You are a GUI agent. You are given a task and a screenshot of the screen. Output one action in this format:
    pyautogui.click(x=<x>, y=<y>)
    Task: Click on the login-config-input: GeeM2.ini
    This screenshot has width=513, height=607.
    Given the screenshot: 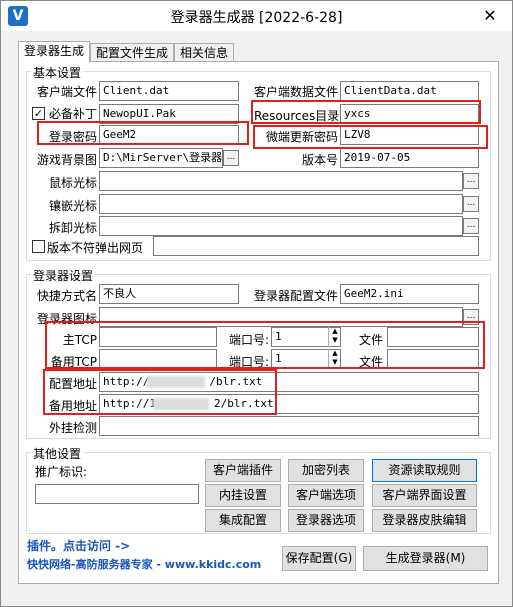 What is the action you would take?
    pyautogui.click(x=409, y=294)
    